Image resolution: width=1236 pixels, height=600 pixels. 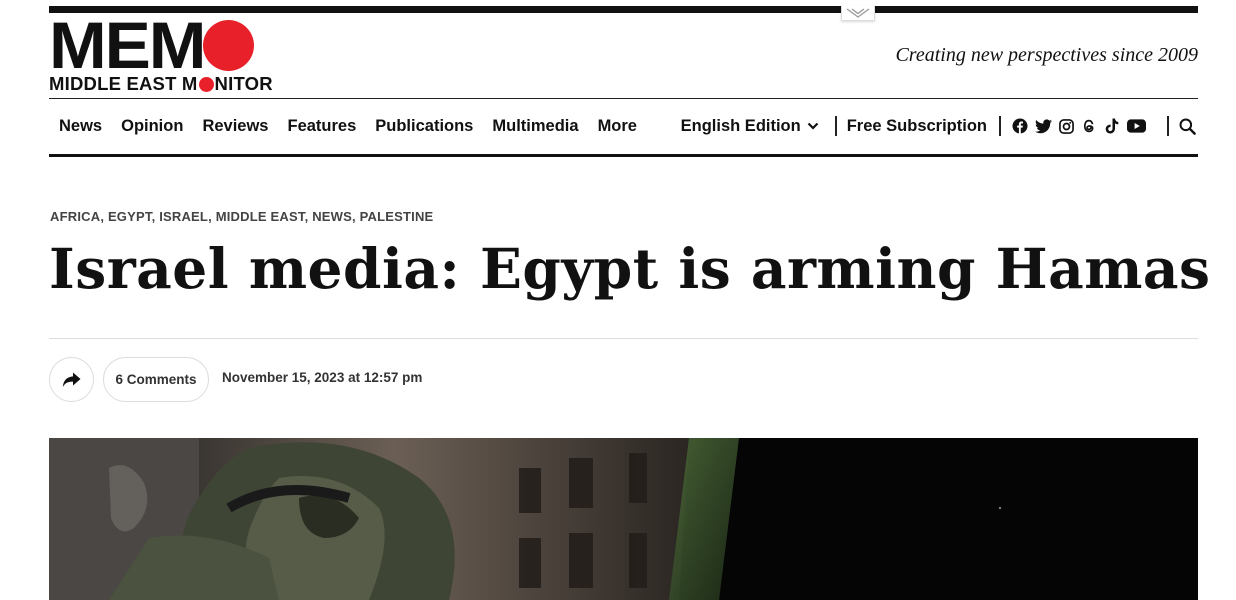 I want to click on ad-collapse-toggle, so click(x=858, y=13).